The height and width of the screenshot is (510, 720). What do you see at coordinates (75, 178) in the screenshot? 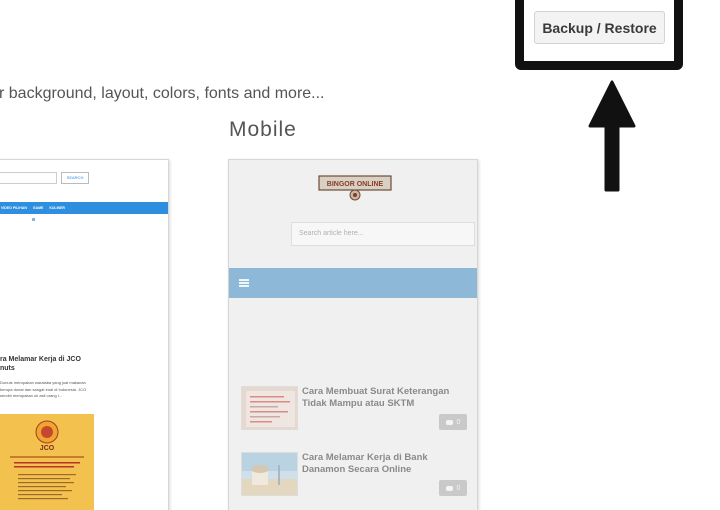
I see `desktop-search-button: SEARCH` at bounding box center [75, 178].